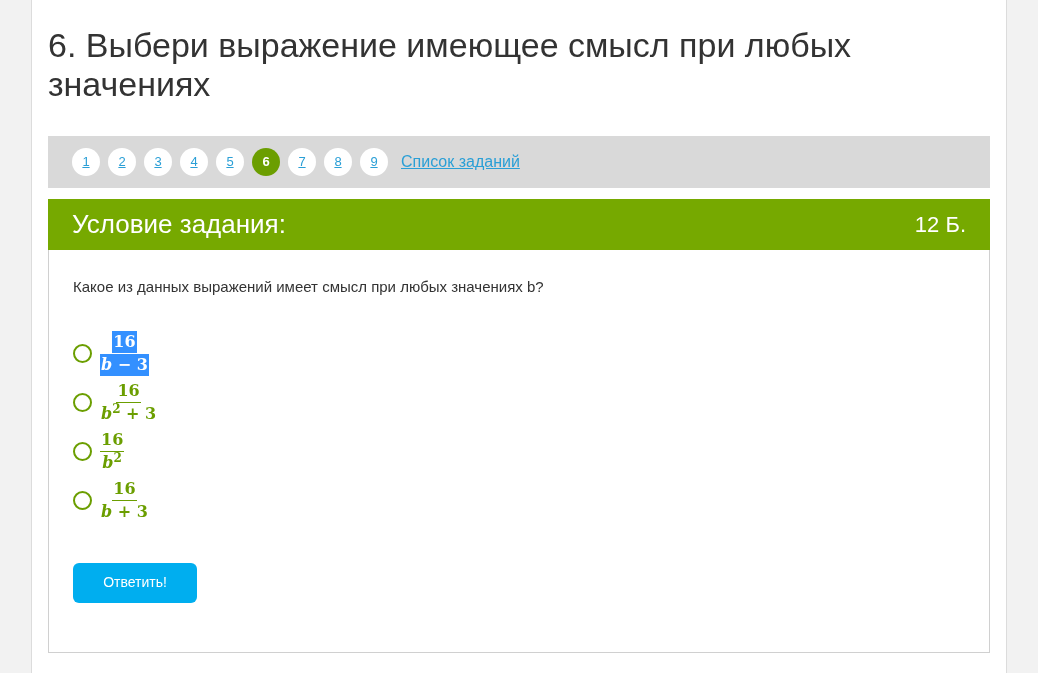 This screenshot has height=673, width=1038. I want to click on submit-button: Ответить!, so click(135, 582).